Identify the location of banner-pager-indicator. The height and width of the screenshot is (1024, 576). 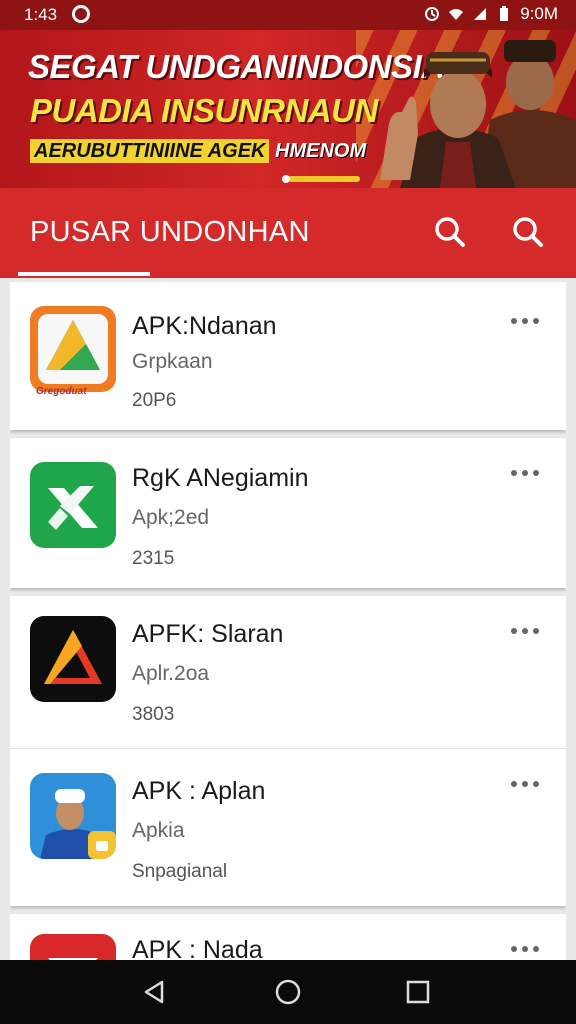
(321, 179).